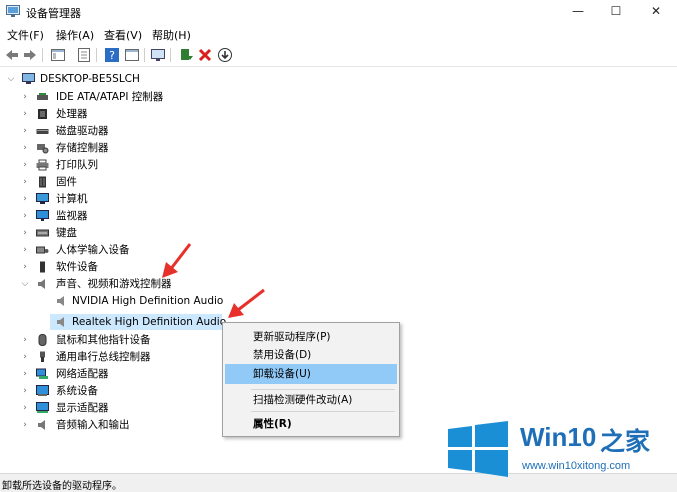 Image resolution: width=677 pixels, height=492 pixels. I want to click on monitor-icon, so click(42, 215).